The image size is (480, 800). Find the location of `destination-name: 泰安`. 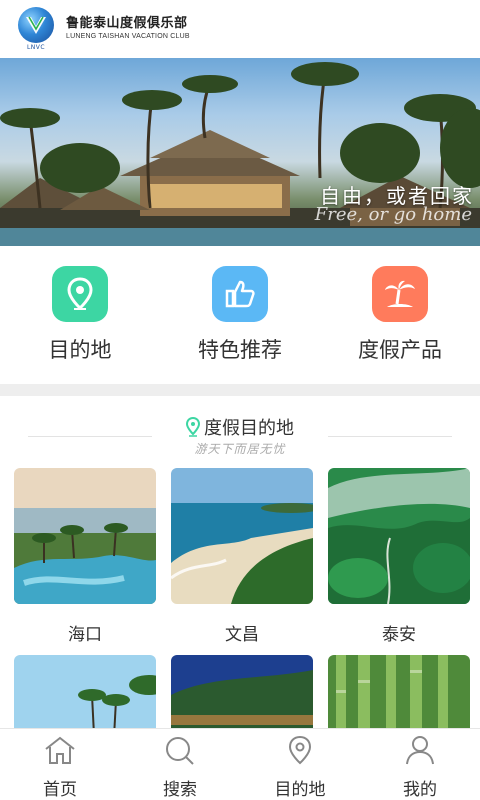

destination-name: 泰安 is located at coordinates (399, 635).